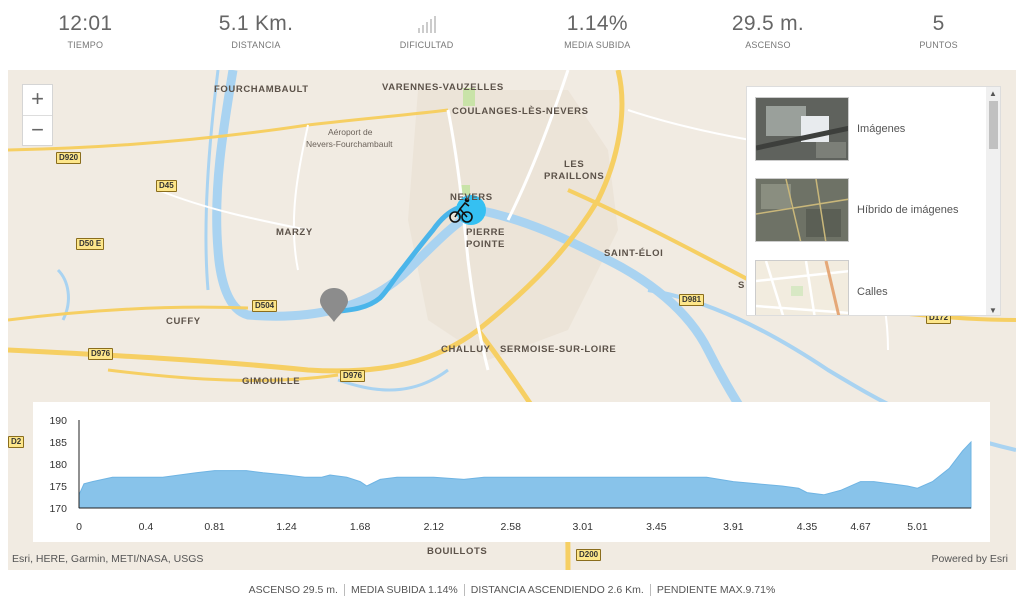 The image size is (1024, 608). I want to click on scroll-up-icon: ▲, so click(993, 93).